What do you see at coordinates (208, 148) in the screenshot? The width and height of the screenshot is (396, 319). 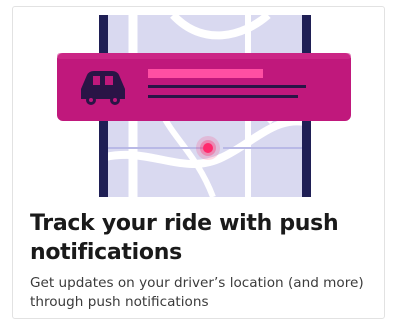 I see `location-pin-icon` at bounding box center [208, 148].